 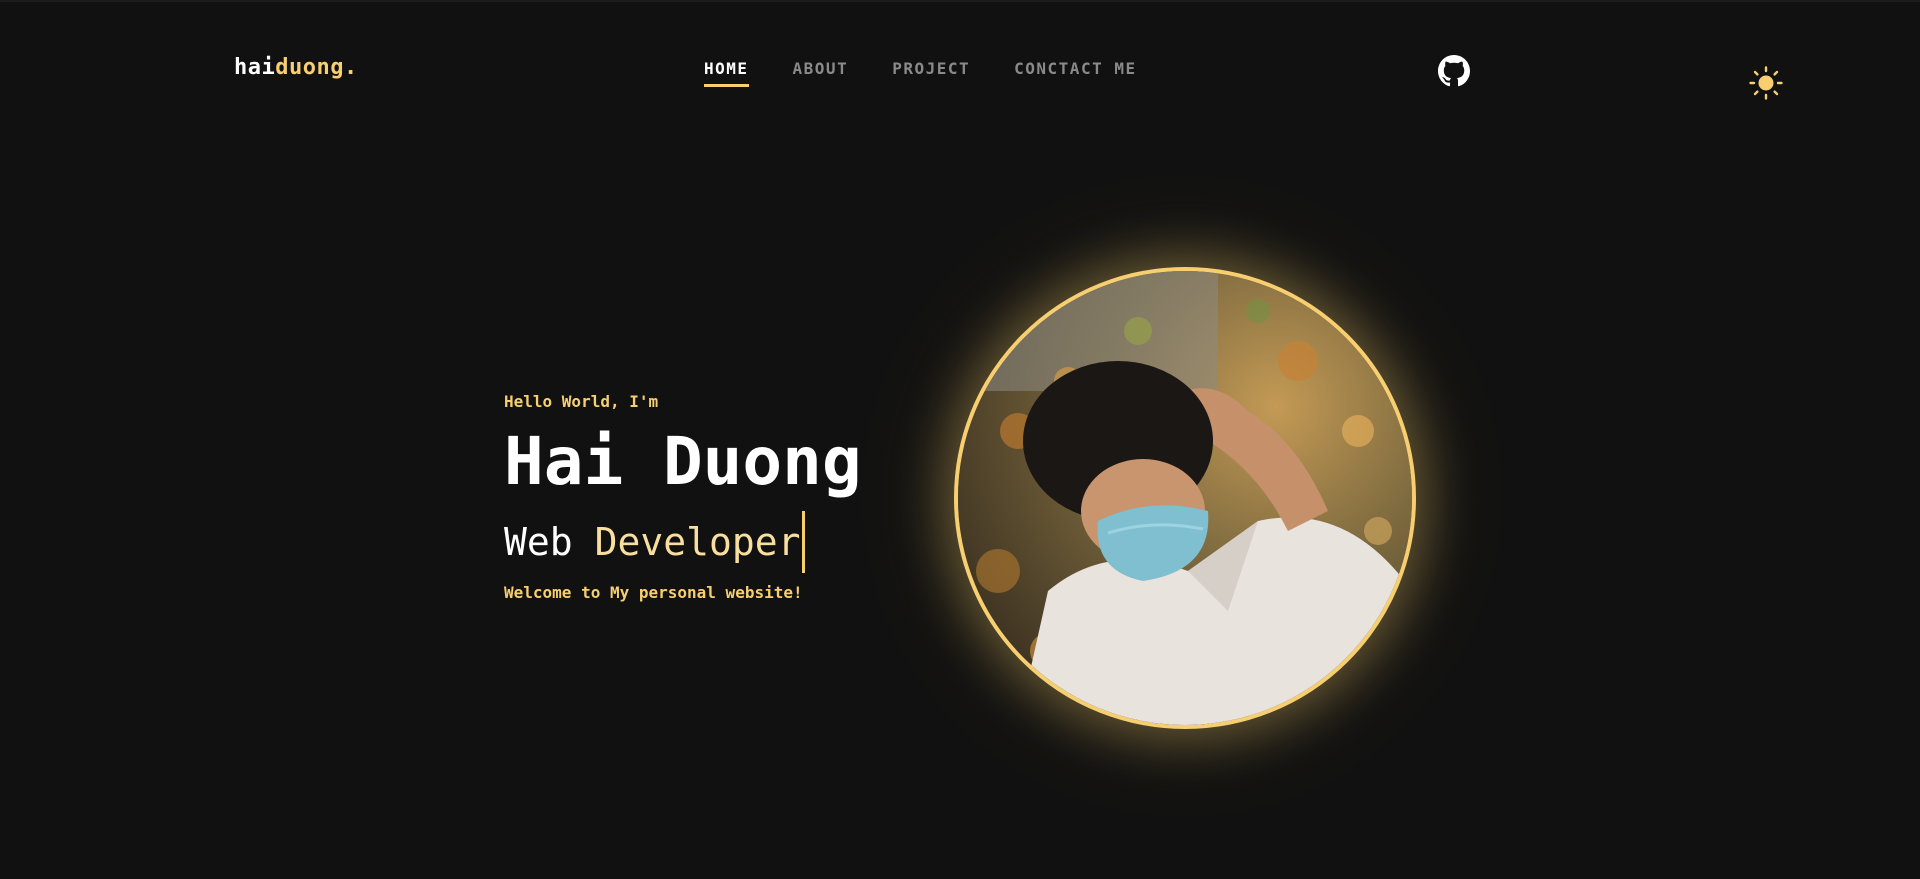 What do you see at coordinates (803, 542) in the screenshot?
I see `typing-cursor` at bounding box center [803, 542].